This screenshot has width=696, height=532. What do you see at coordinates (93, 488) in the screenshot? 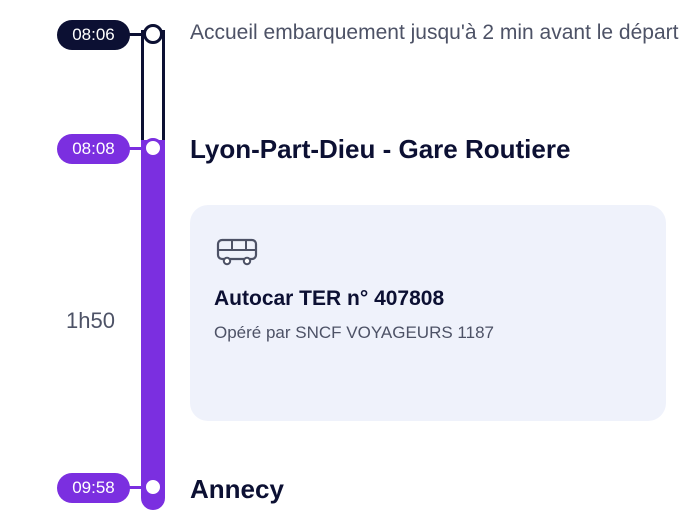
I see `arrival-time-badge: 09:58` at bounding box center [93, 488].